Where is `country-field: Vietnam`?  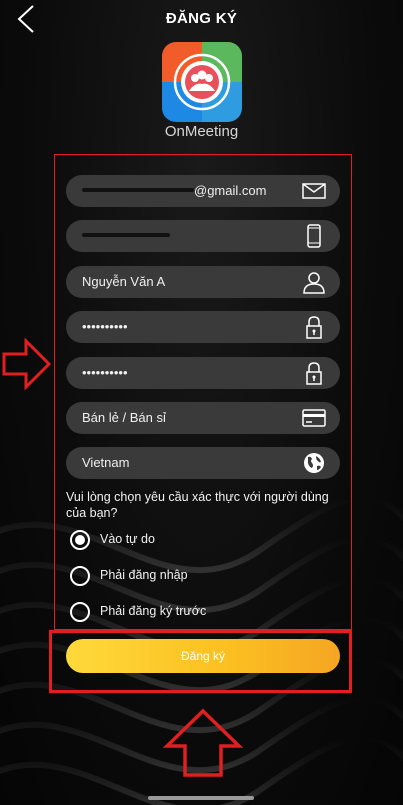 country-field: Vietnam is located at coordinates (203, 463).